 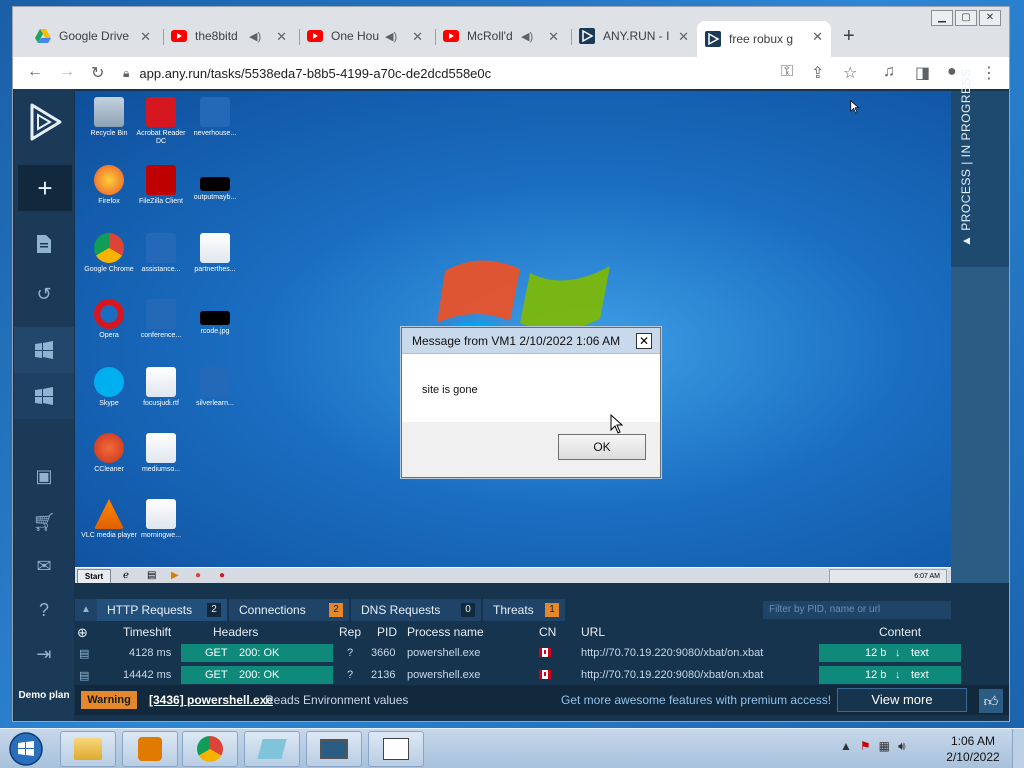 What do you see at coordinates (161, 387) in the screenshot?
I see `desktop-icon-word: focusjudi.rtf` at bounding box center [161, 387].